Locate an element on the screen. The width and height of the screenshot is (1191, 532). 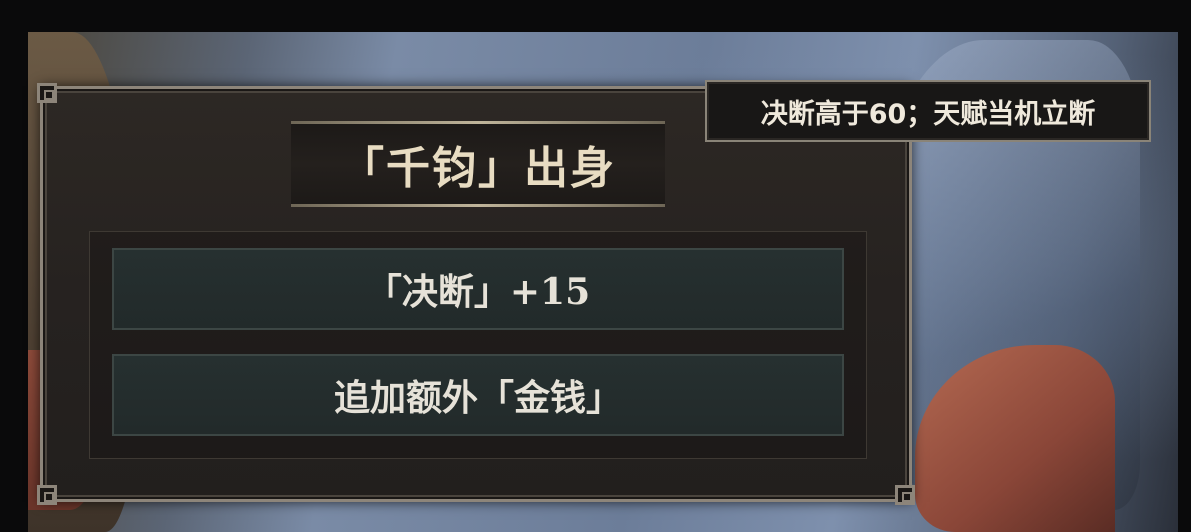
panel-title-box: 「千钧」出身 is located at coordinates (478, 164).